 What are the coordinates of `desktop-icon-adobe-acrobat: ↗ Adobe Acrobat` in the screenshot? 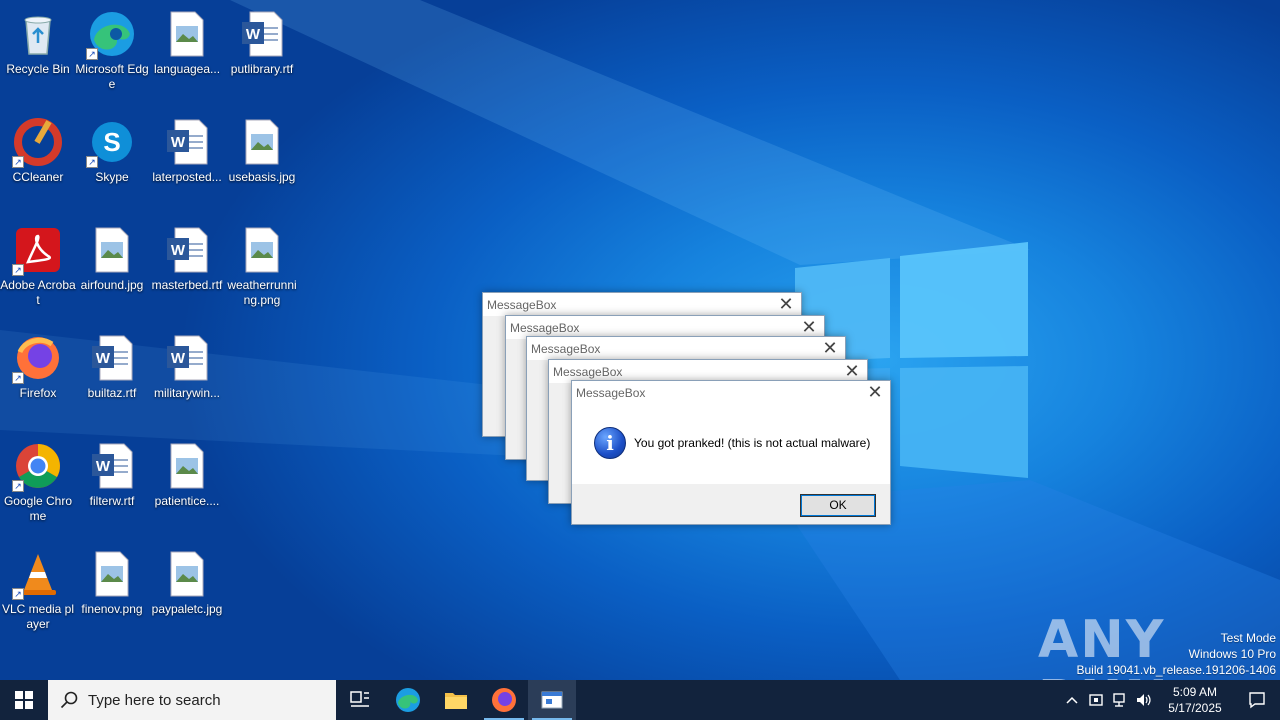 It's located at (38, 272).